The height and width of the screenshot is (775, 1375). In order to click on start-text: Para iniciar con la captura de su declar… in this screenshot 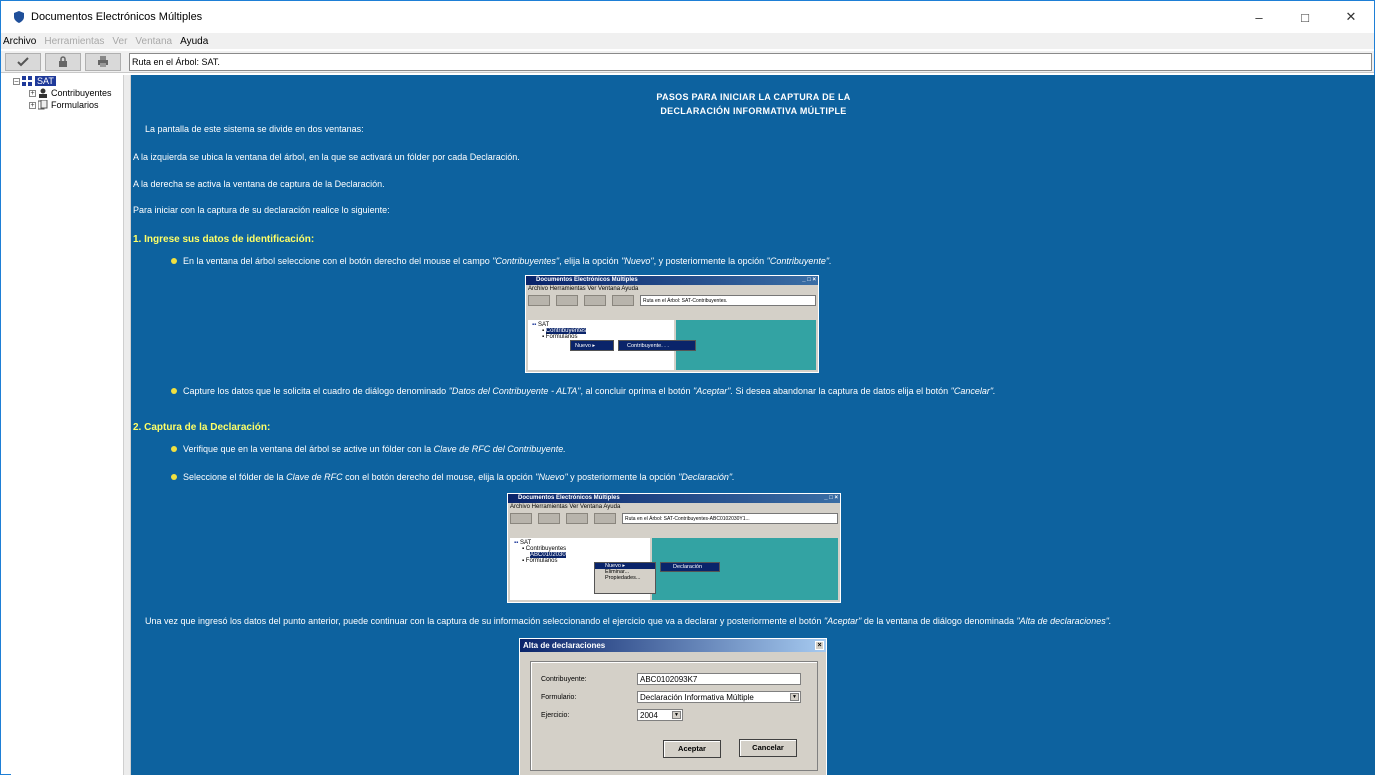, I will do `click(261, 210)`.